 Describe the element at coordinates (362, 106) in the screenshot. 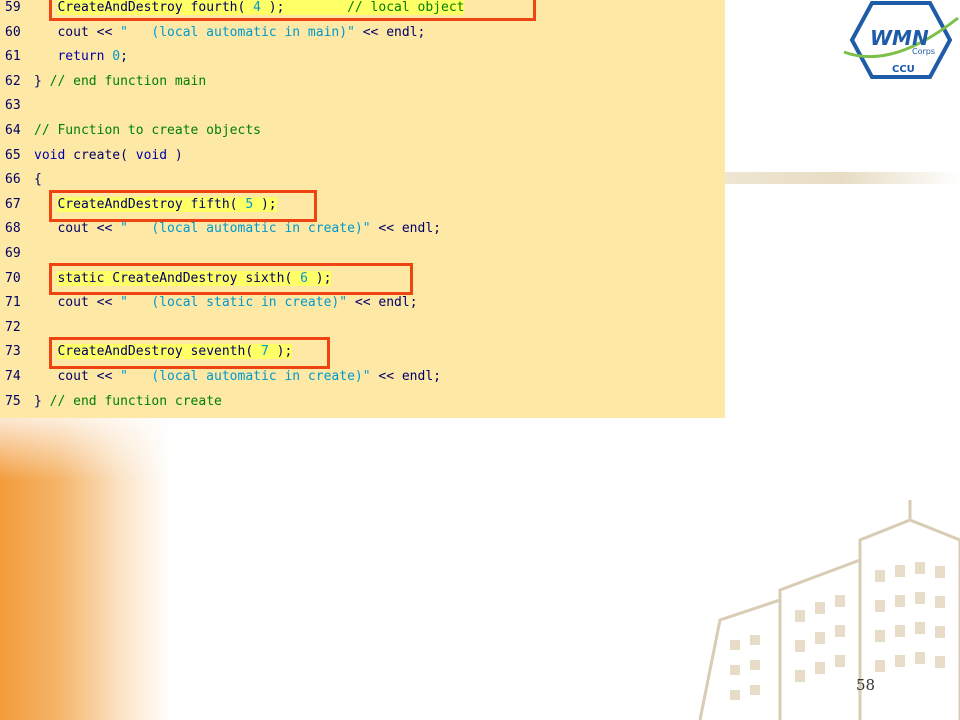

I see `code-line: 63` at that location.